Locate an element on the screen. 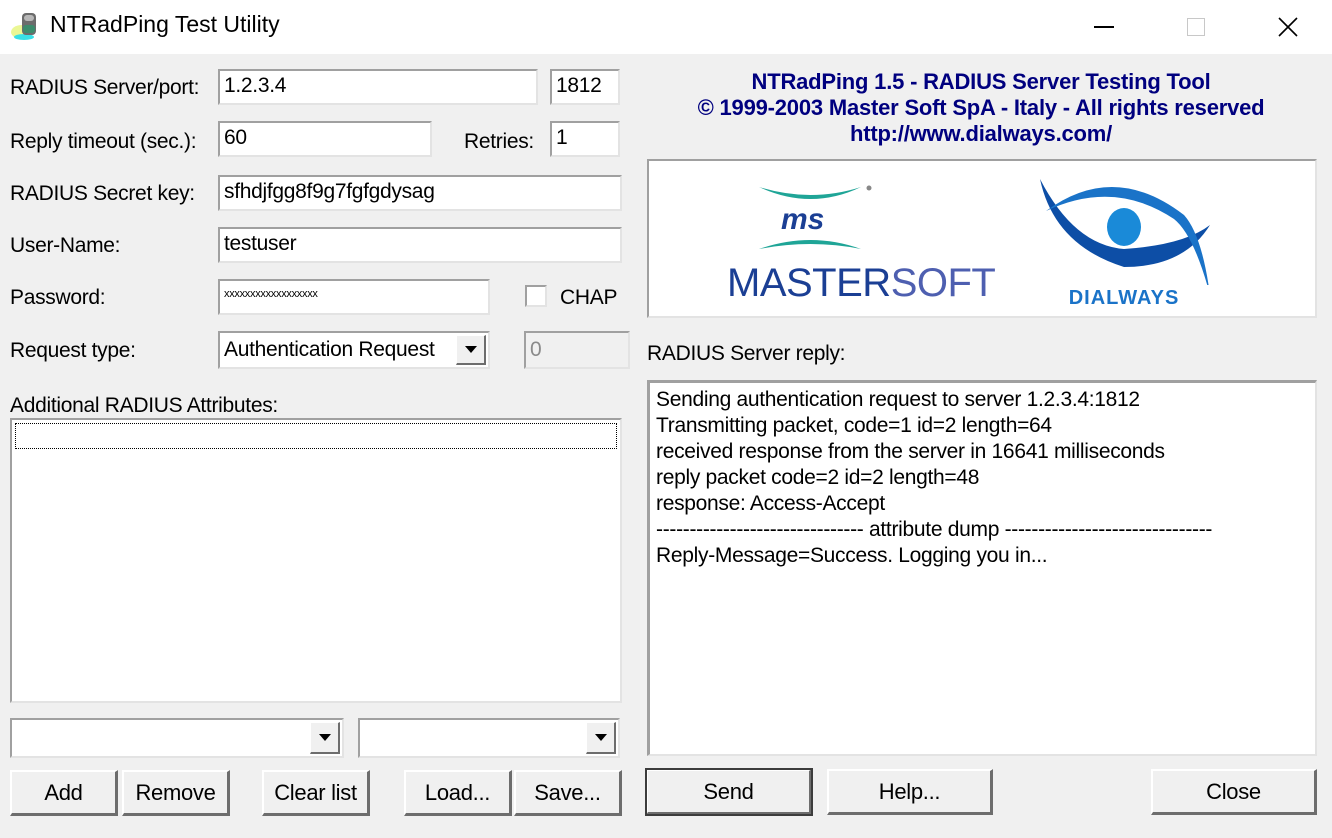  maximize-button is located at coordinates (1196, 27).